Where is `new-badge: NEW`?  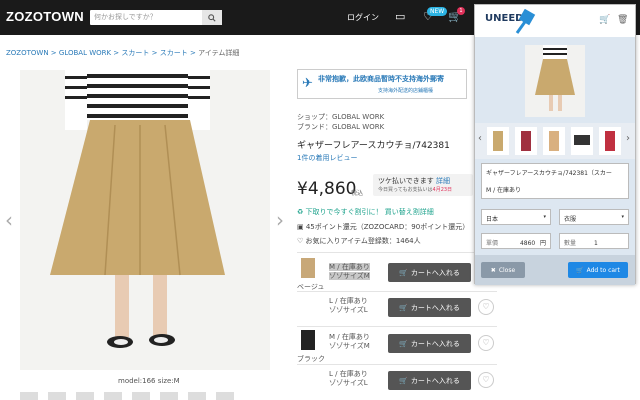 new-badge: NEW is located at coordinates (437, 11).